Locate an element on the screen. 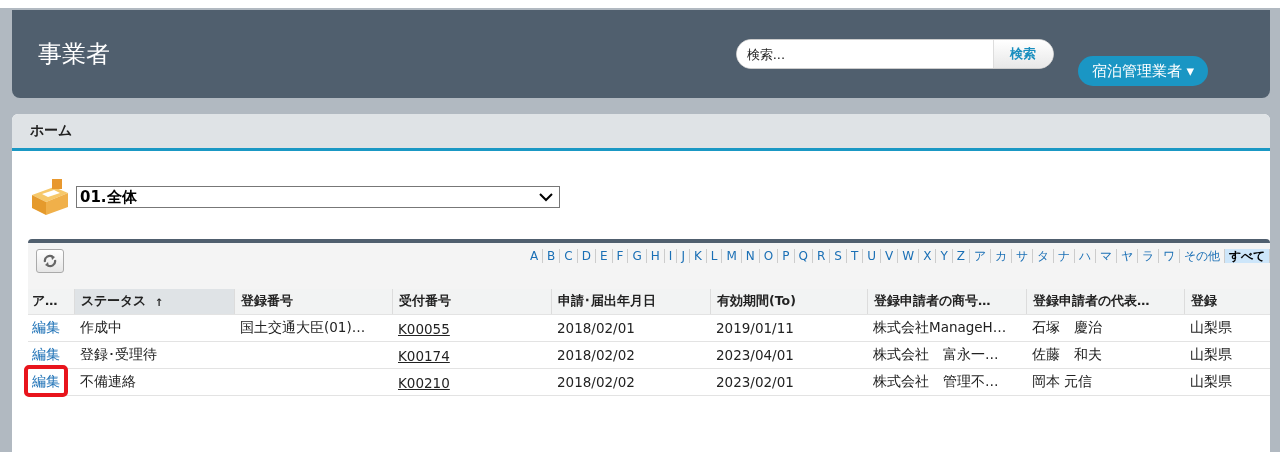  alphabet-filter-link: I is located at coordinates (671, 256).